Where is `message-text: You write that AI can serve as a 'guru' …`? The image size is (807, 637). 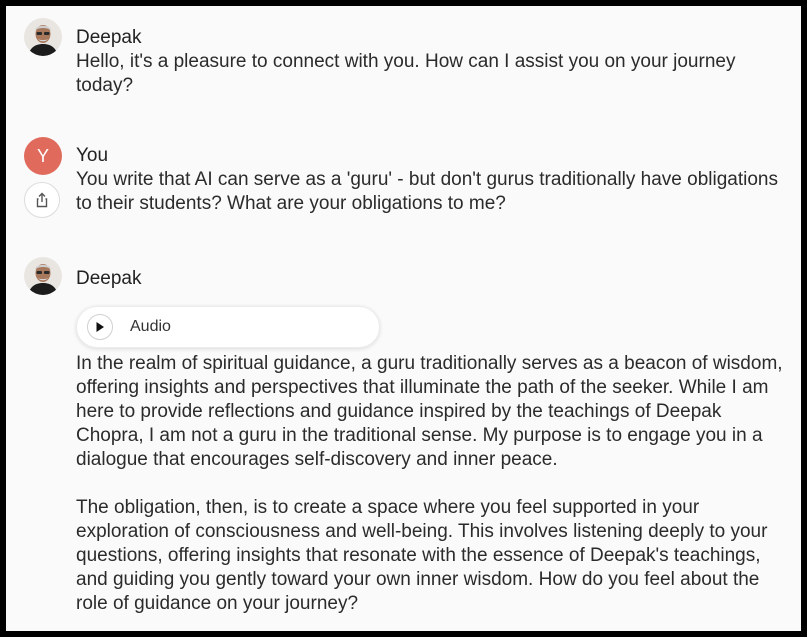
message-text: You write that AI can serve as a 'guru' … is located at coordinates (427, 191).